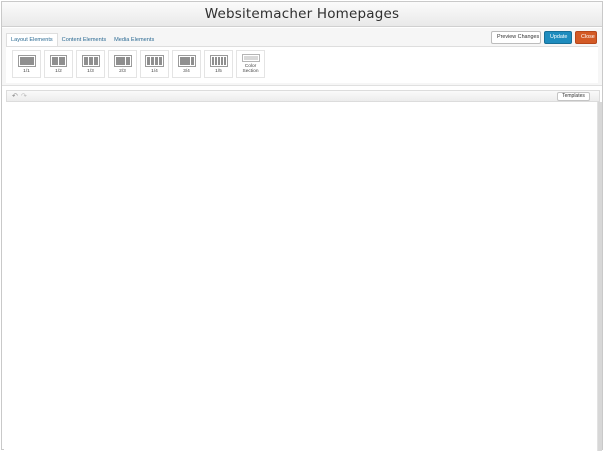  Describe the element at coordinates (186, 71) in the screenshot. I see `layout-element-label: 3/4` at that location.